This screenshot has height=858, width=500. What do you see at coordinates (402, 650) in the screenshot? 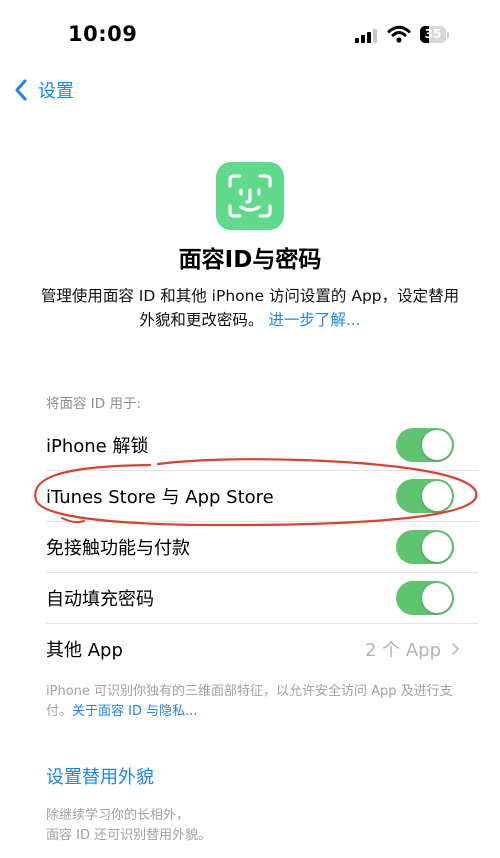
I see `other-apps-count: 2 个 App` at bounding box center [402, 650].